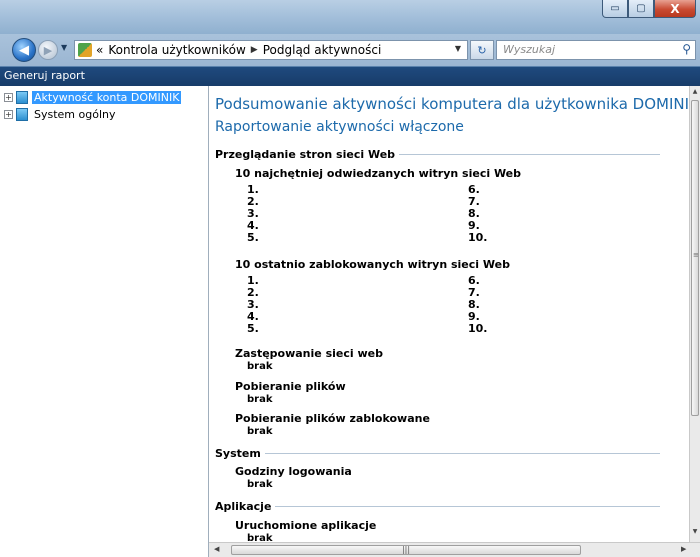  I want to click on section-system-title: System, so click(238, 453).